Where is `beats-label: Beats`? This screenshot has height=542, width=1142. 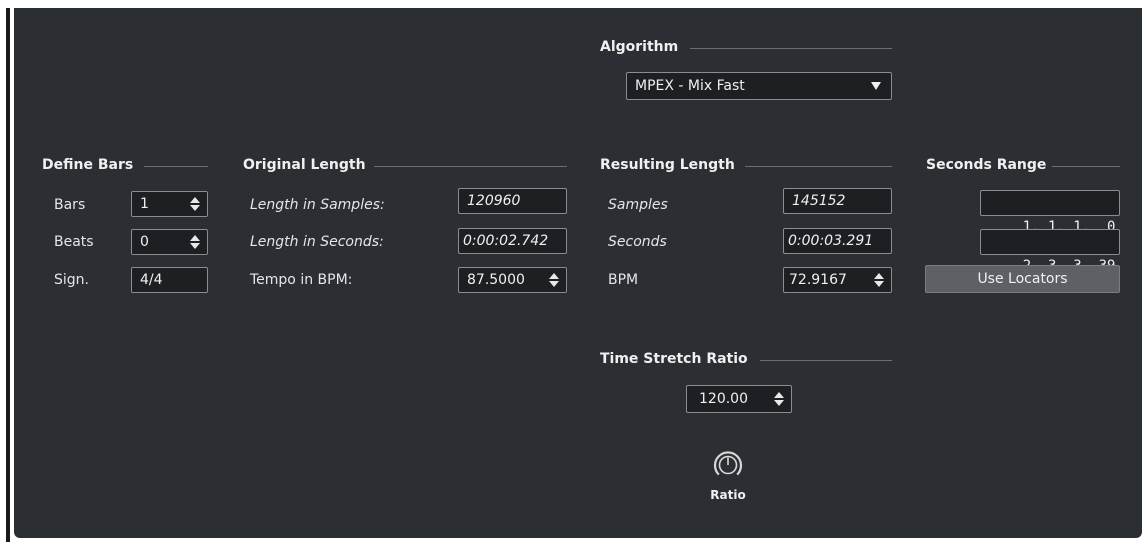 beats-label: Beats is located at coordinates (74, 242).